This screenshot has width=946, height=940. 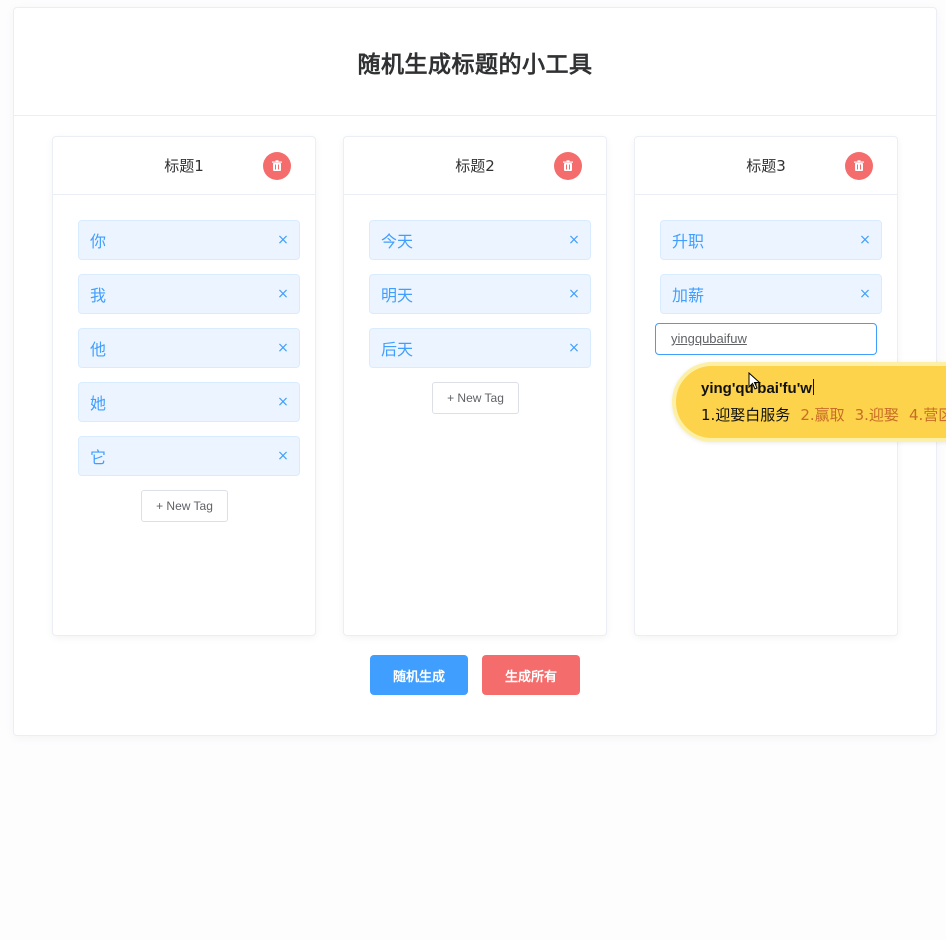 What do you see at coordinates (98, 241) in the screenshot?
I see `tag-label: 你` at bounding box center [98, 241].